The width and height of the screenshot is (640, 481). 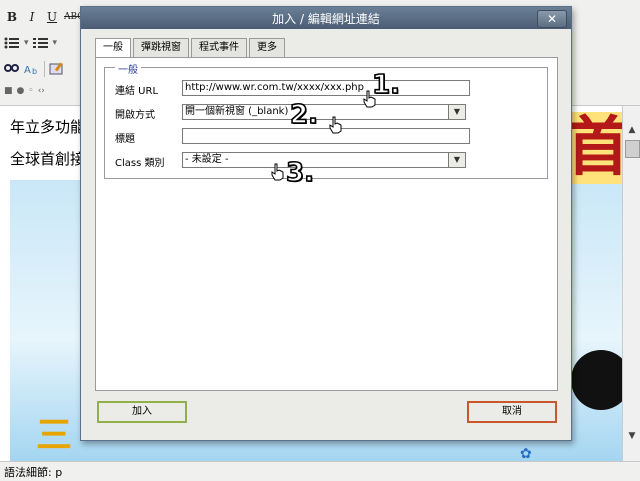 I want to click on content-line-1: 年立多功能, so click(x=48, y=127).